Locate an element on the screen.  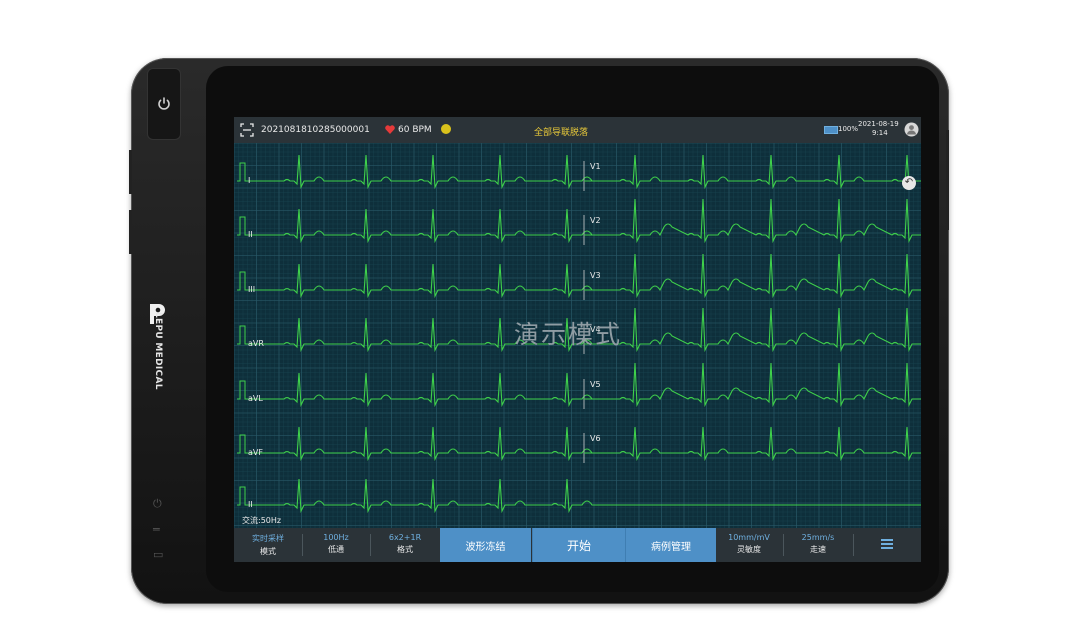
lead-label-v6: V6 is located at coordinates (595, 438).